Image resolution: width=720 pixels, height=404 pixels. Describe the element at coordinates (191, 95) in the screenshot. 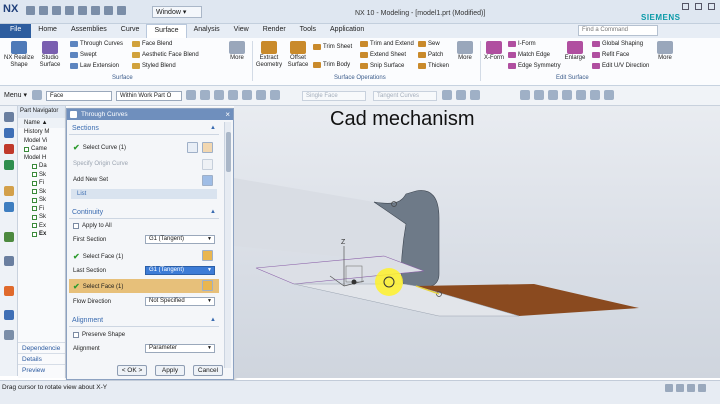

I see `select-options-icon` at that location.